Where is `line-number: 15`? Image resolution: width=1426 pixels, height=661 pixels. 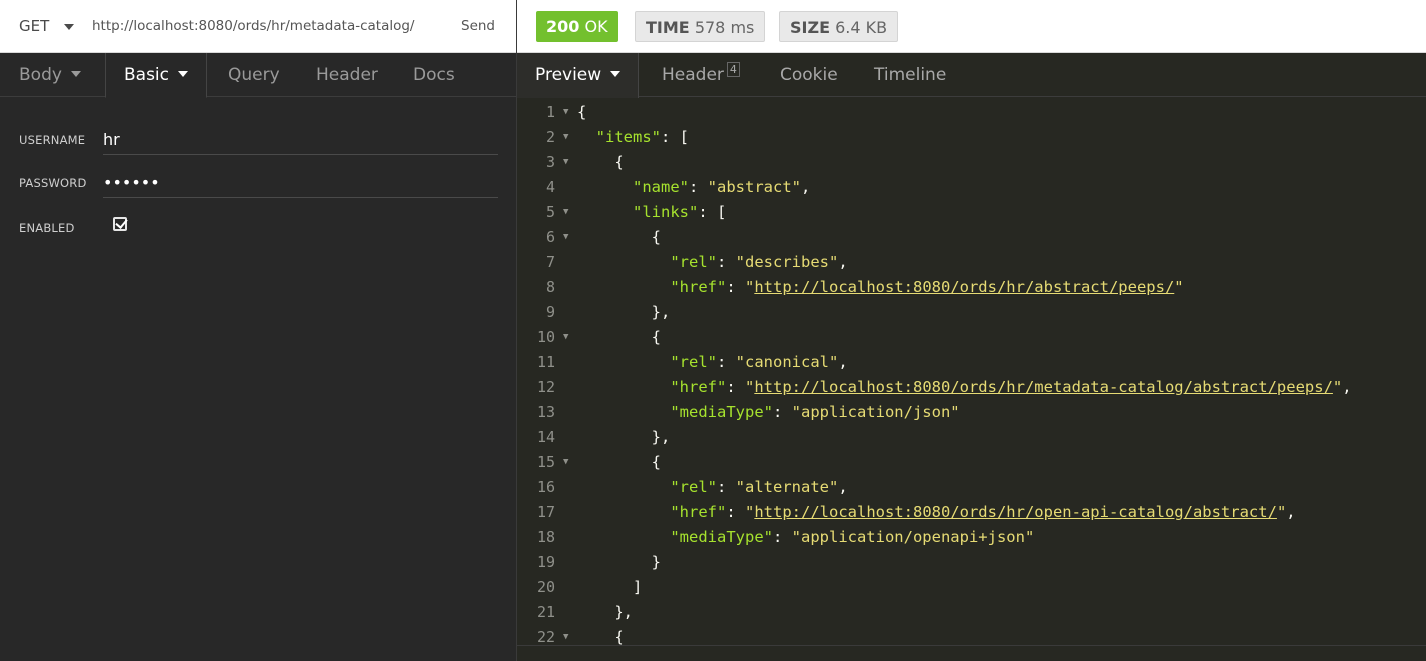
line-number: 15 is located at coordinates (545, 462).